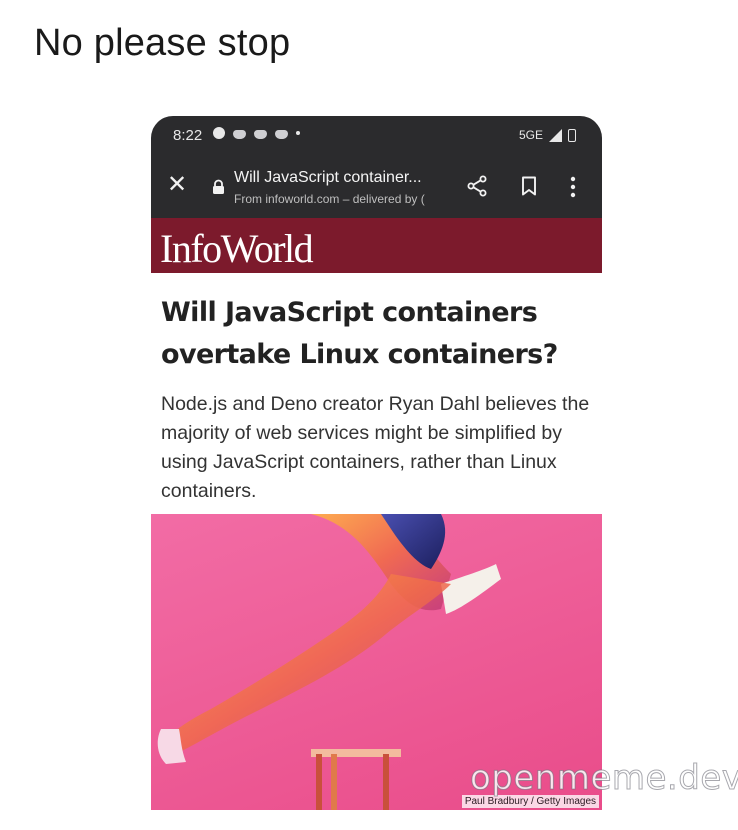  I want to click on close-icon: ✕, so click(177, 185).